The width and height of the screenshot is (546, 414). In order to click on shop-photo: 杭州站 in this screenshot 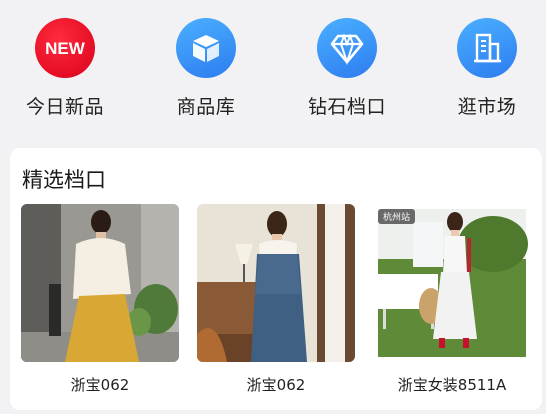, I will do `click(452, 283)`.